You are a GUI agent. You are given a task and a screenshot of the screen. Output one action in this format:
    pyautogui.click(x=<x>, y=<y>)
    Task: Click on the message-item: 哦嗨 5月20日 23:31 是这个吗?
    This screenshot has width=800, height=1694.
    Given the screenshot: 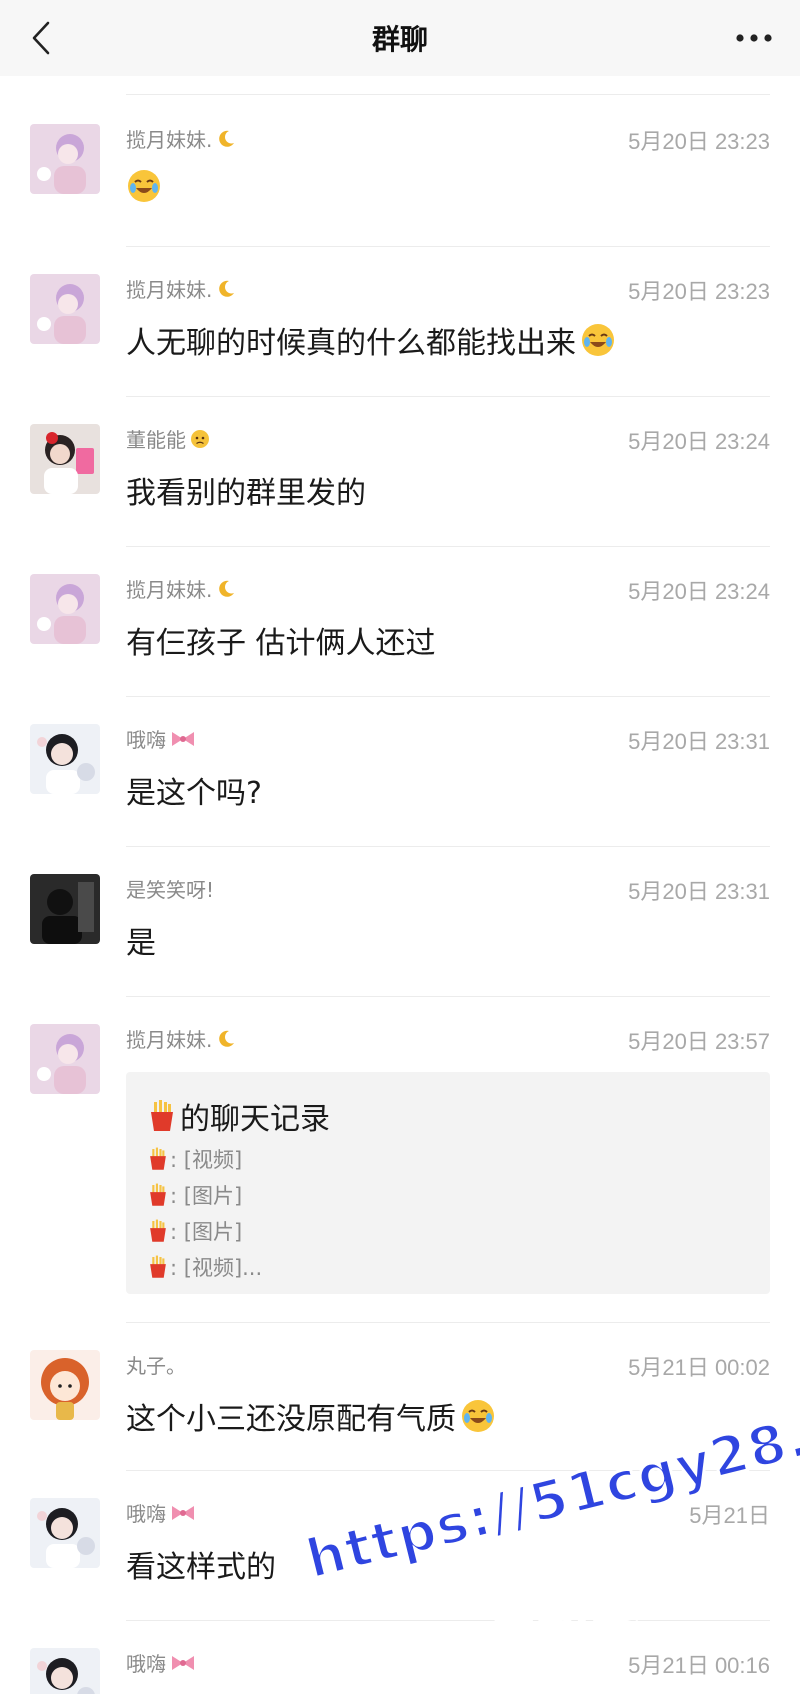 What is the action you would take?
    pyautogui.click(x=400, y=771)
    